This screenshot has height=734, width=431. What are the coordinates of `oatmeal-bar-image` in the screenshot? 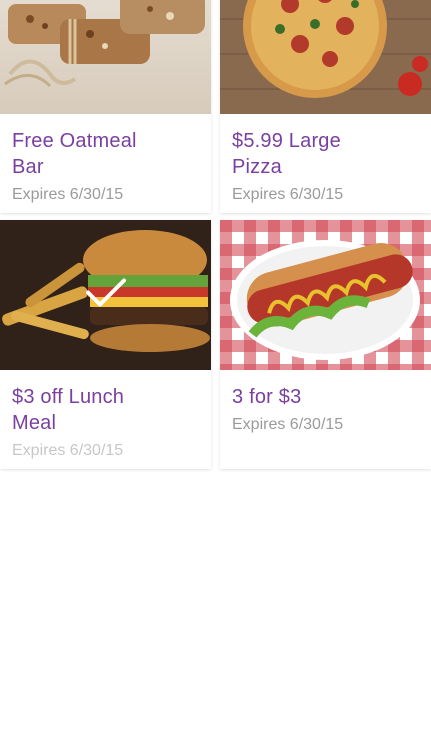 It's located at (105, 57).